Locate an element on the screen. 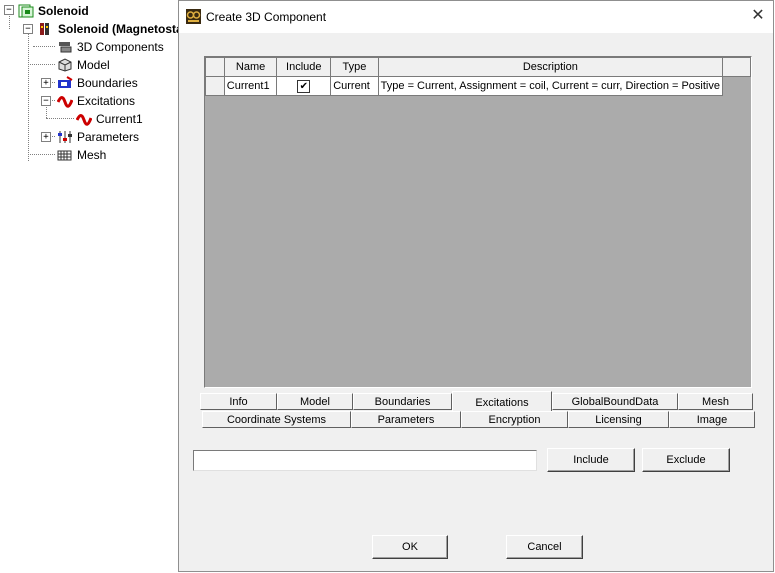  include-button: Include is located at coordinates (591, 460).